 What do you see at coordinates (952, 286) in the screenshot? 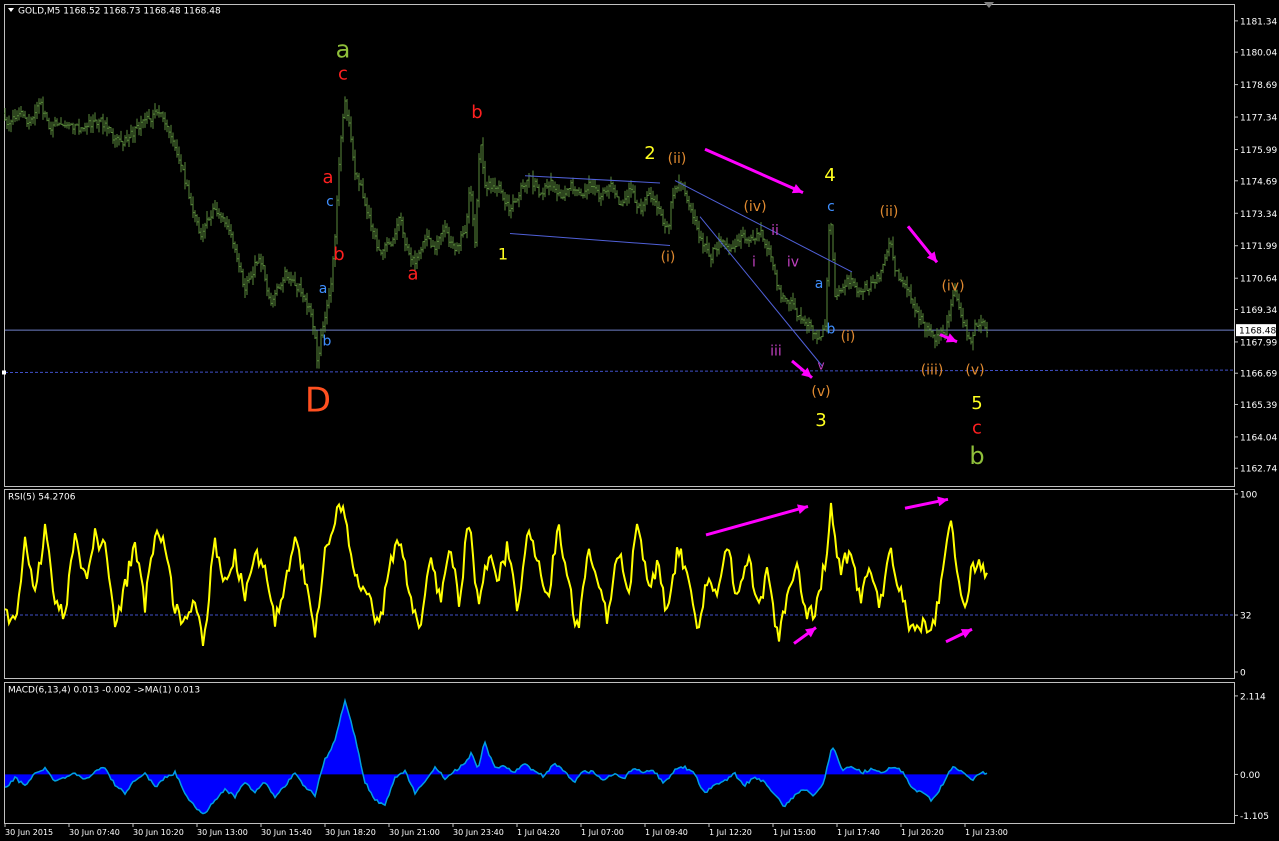
I see `lbl-iv-orange-2: (iv)` at bounding box center [952, 286].